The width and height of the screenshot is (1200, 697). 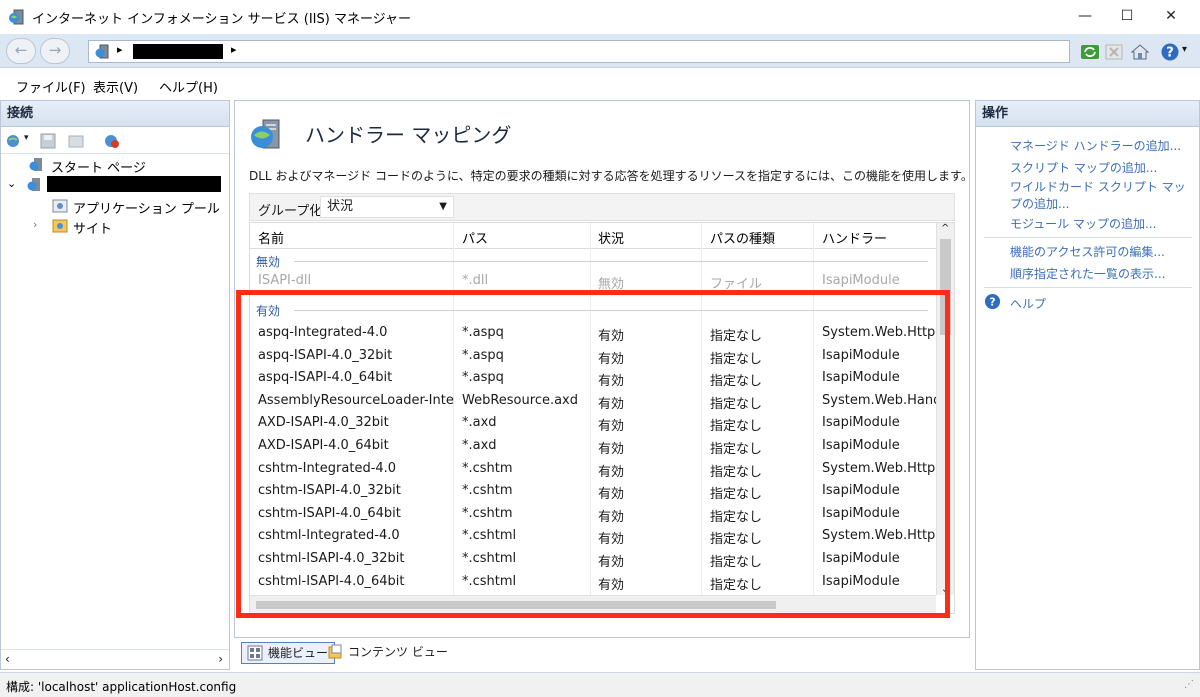 What do you see at coordinates (48, 141) in the screenshot?
I see `save-icon` at bounding box center [48, 141].